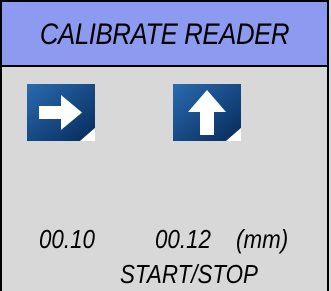 The height and width of the screenshot is (291, 331). I want to click on arrow-right-icon, so click(61, 112).